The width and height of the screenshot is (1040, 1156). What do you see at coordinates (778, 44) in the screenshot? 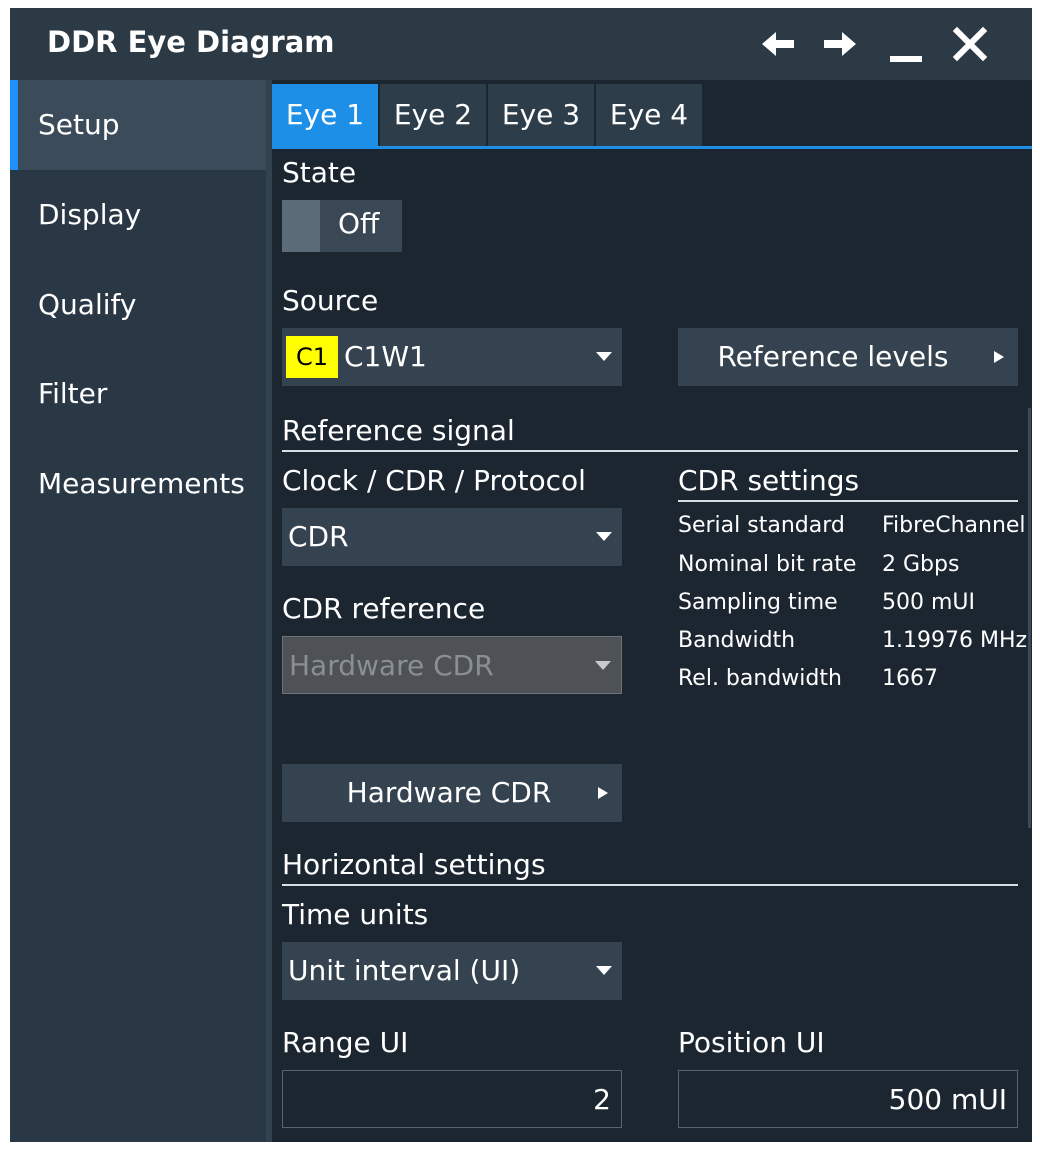
I see `arrow-left-icon` at bounding box center [778, 44].